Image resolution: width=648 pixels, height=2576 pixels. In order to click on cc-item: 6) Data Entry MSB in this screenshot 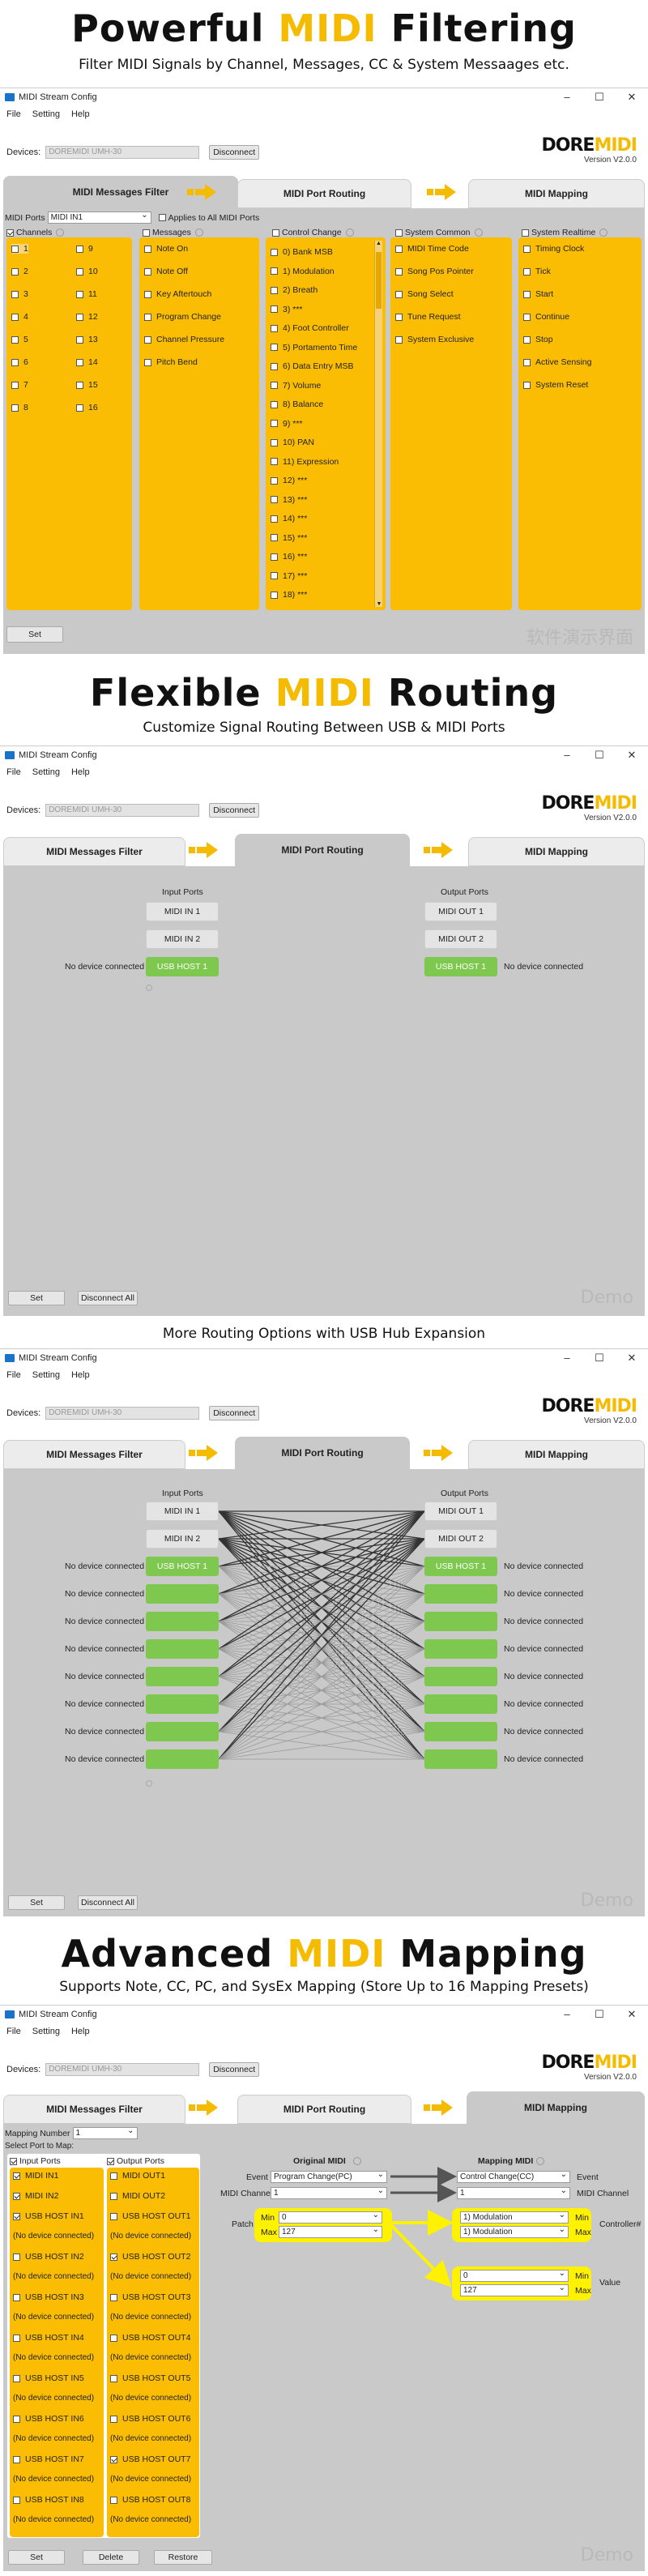, I will do `click(312, 366)`.